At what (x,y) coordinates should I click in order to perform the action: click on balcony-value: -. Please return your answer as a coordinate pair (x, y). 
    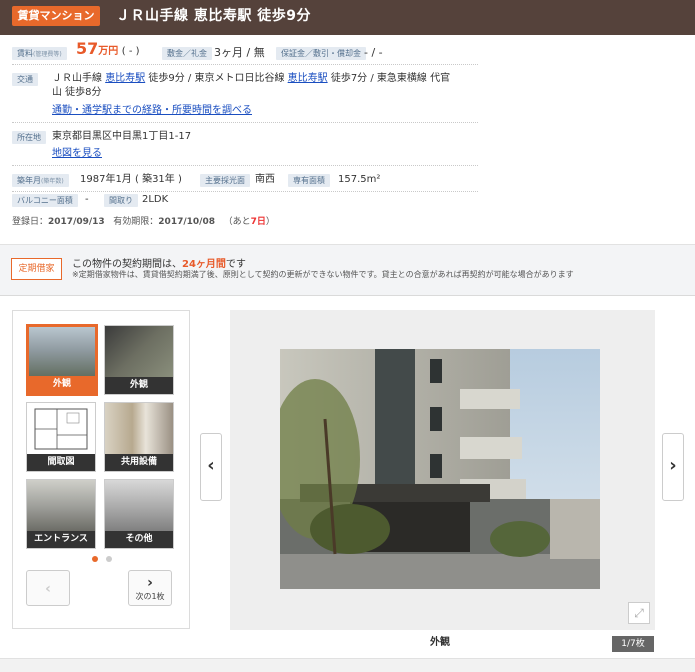
    Looking at the image, I should click on (87, 199).